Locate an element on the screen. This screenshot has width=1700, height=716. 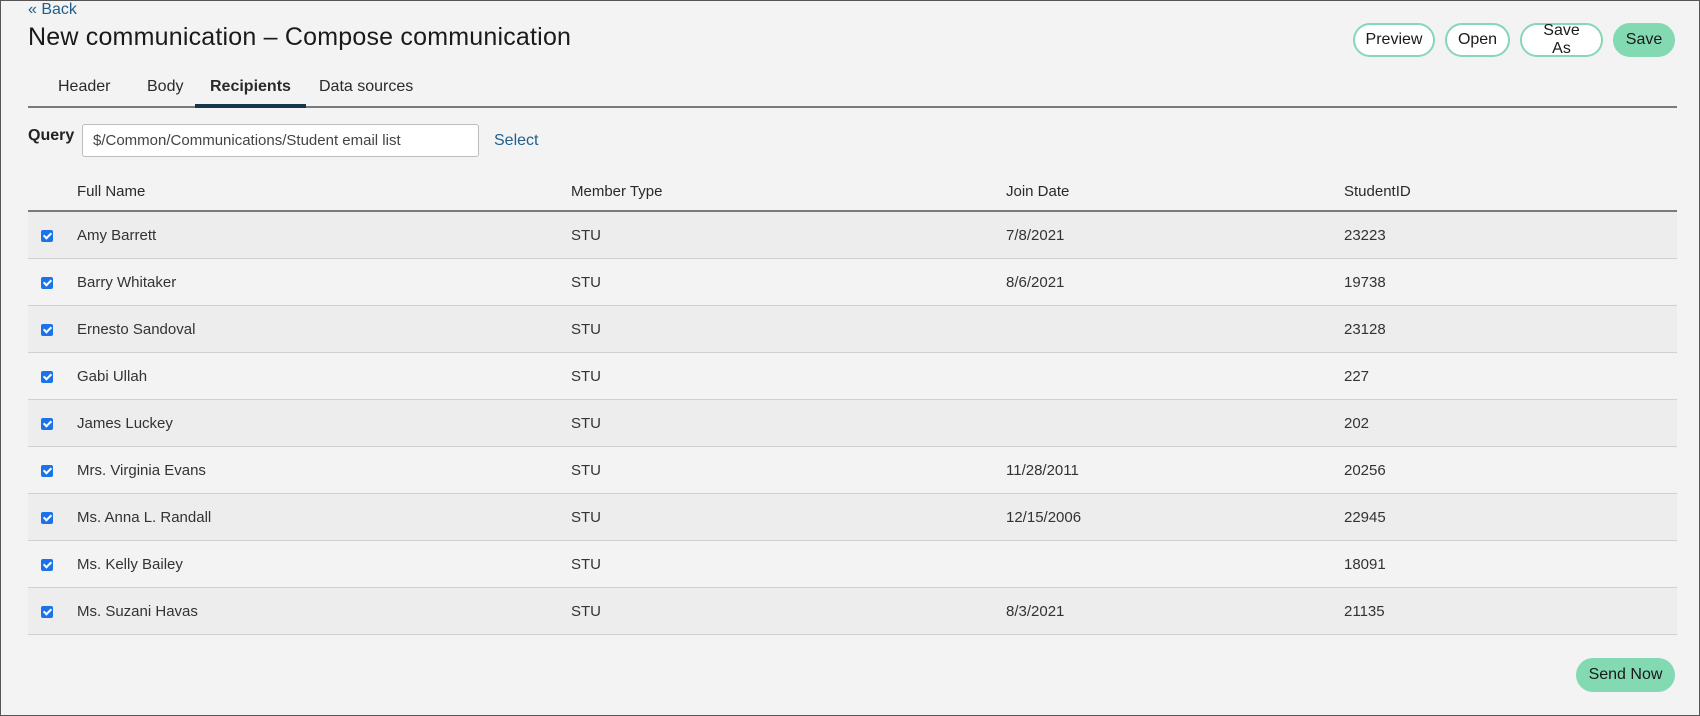
cell-full-name: Mrs. Virginia Evans is located at coordinates (324, 470).